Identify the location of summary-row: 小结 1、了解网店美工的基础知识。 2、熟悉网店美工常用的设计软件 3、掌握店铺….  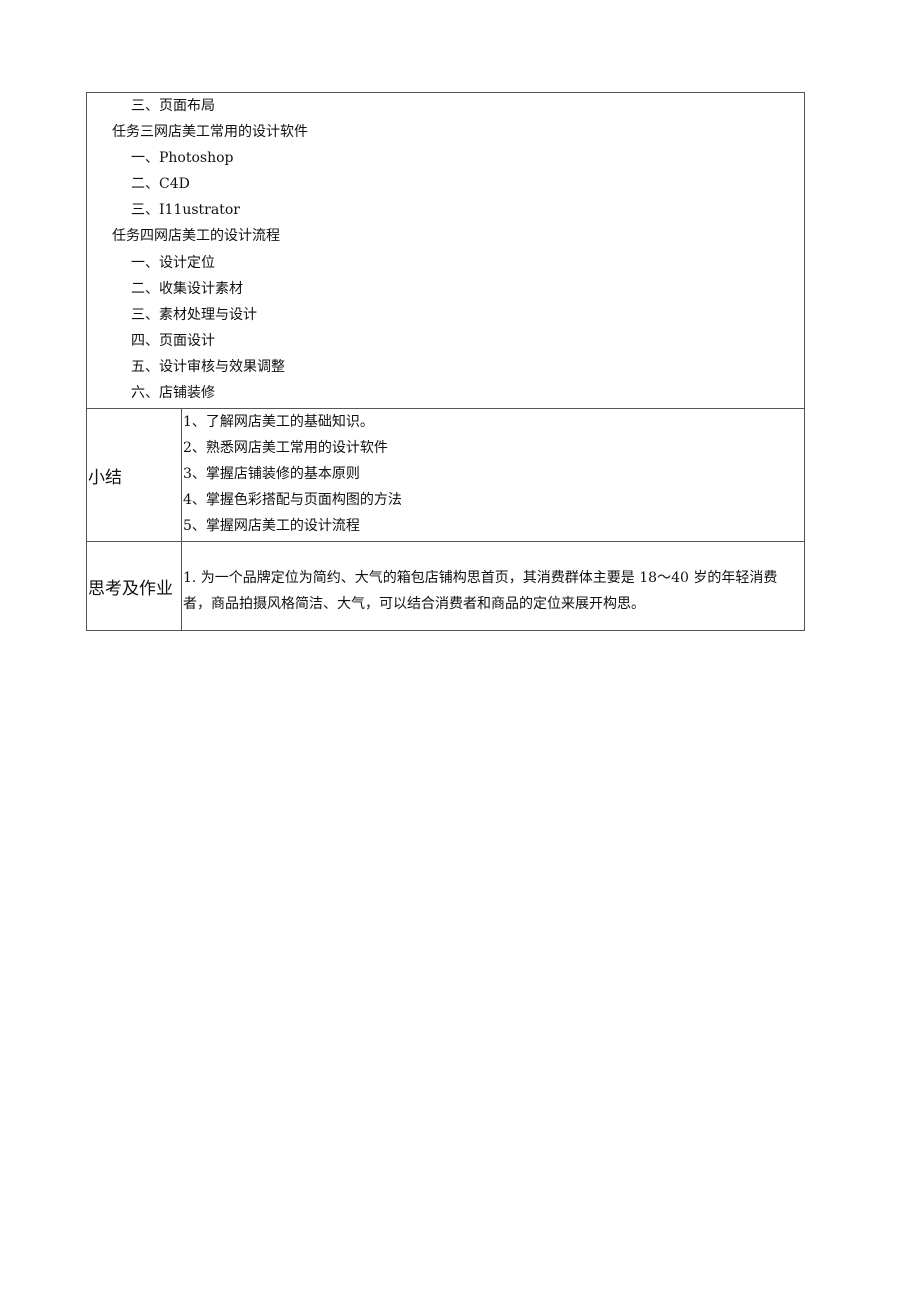
(445, 475).